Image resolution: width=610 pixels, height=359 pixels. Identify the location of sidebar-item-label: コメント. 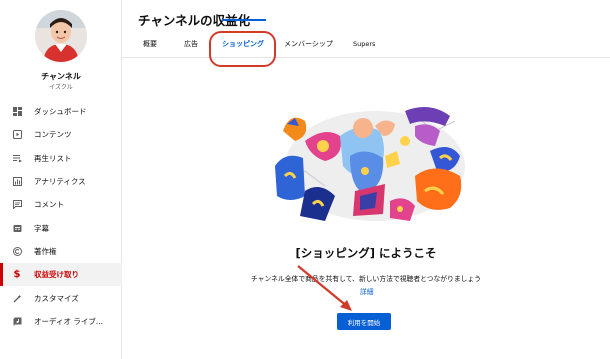
(49, 205).